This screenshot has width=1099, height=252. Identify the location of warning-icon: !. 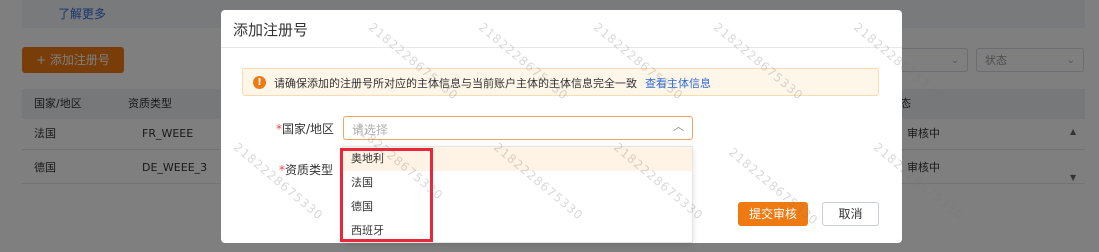
(259, 82).